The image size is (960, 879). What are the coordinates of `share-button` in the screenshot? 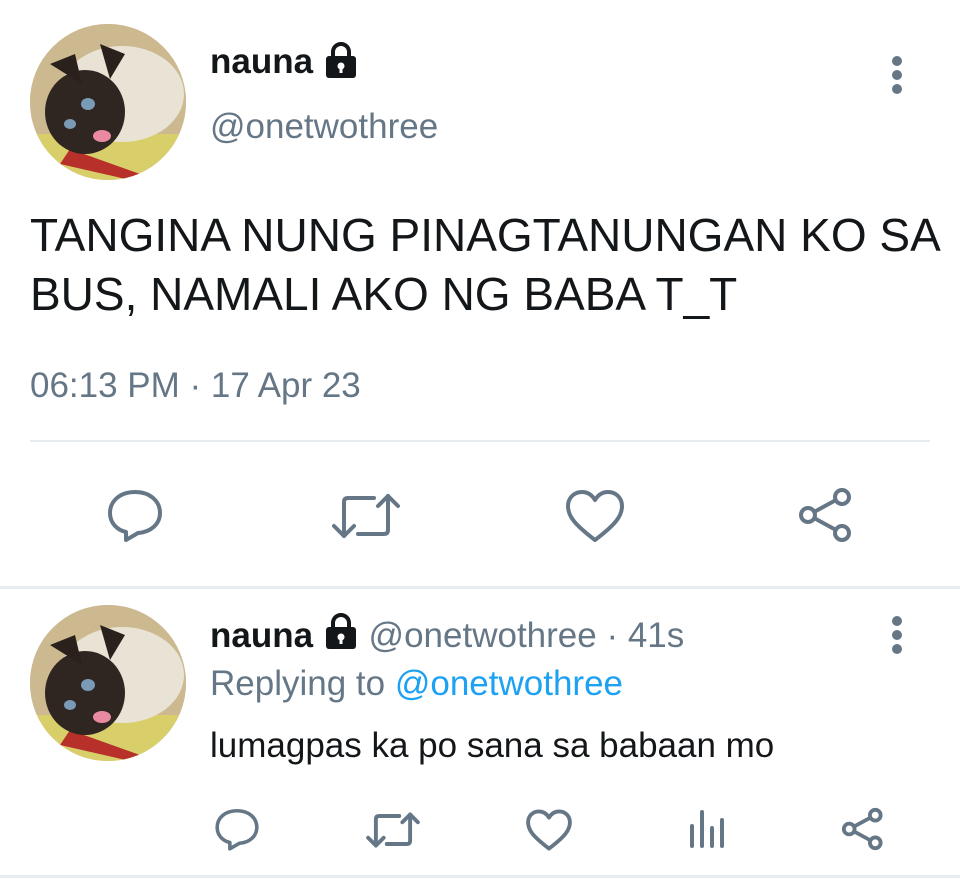 It's located at (826, 515).